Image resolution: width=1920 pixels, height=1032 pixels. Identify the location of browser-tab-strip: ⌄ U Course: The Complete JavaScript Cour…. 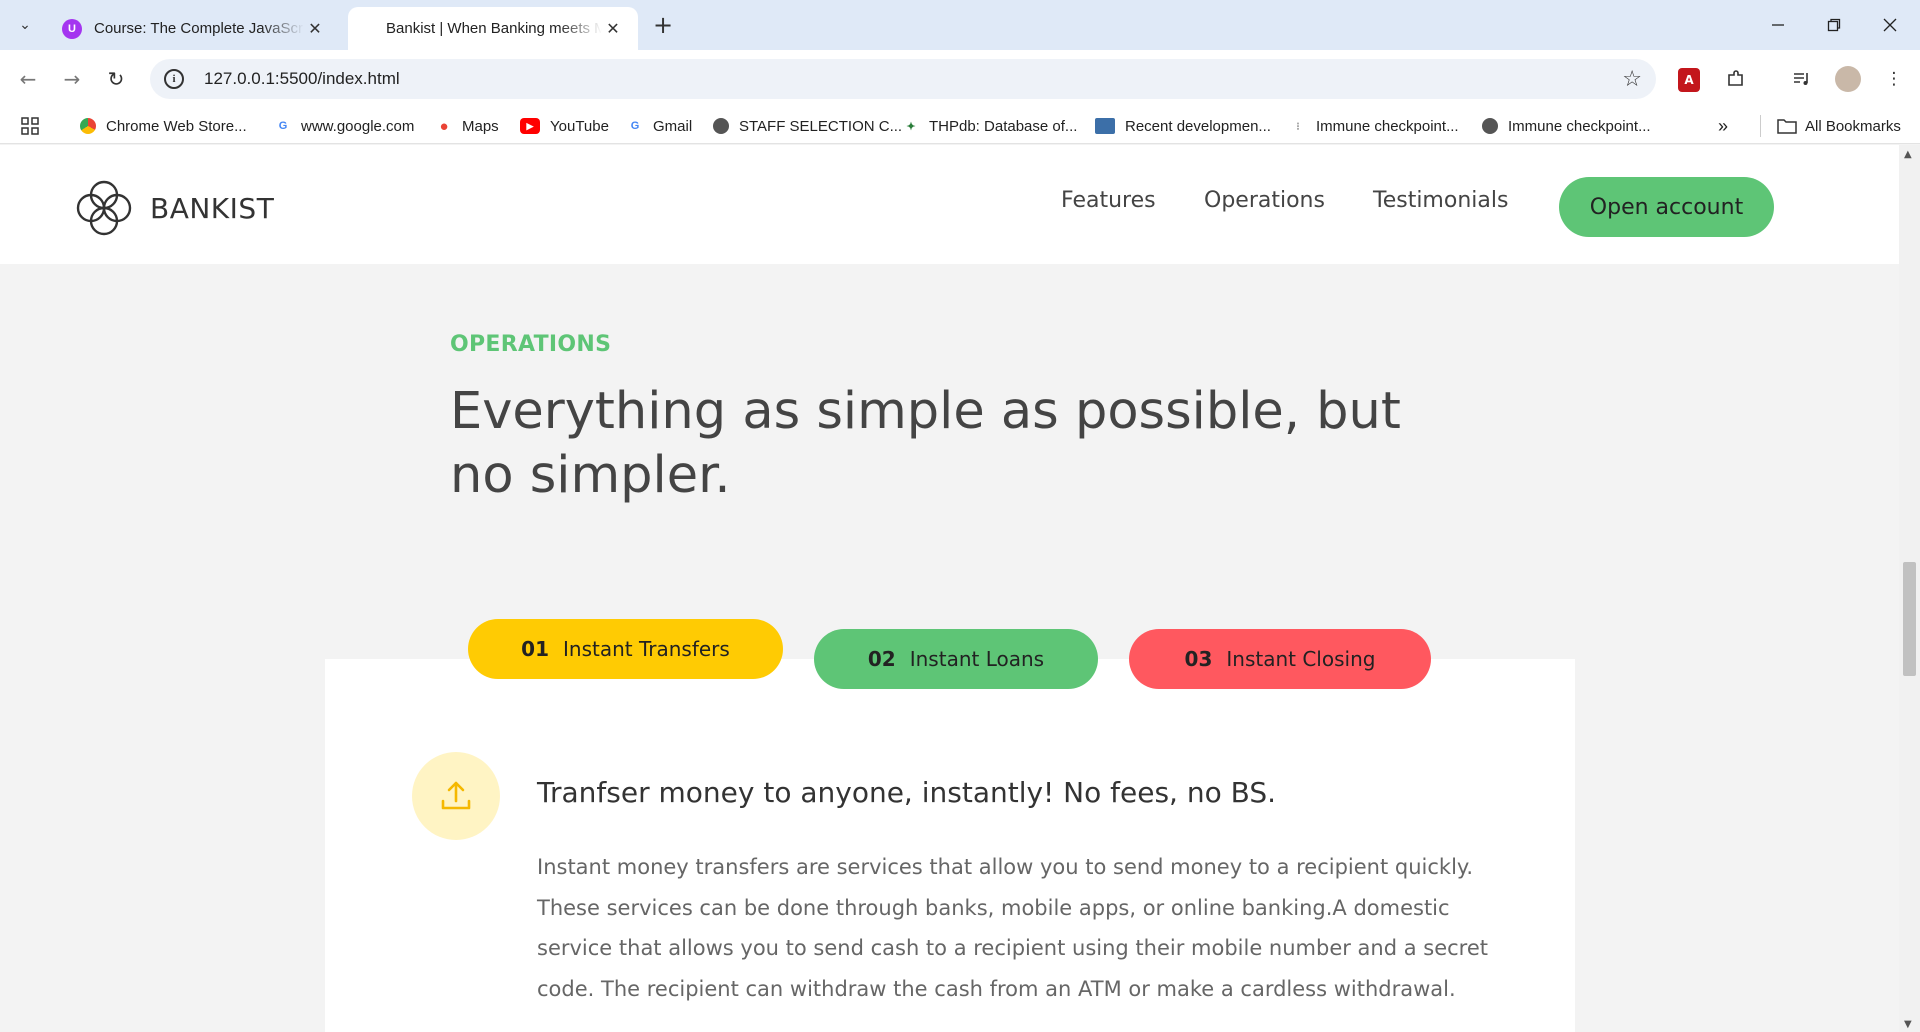
(960, 25).